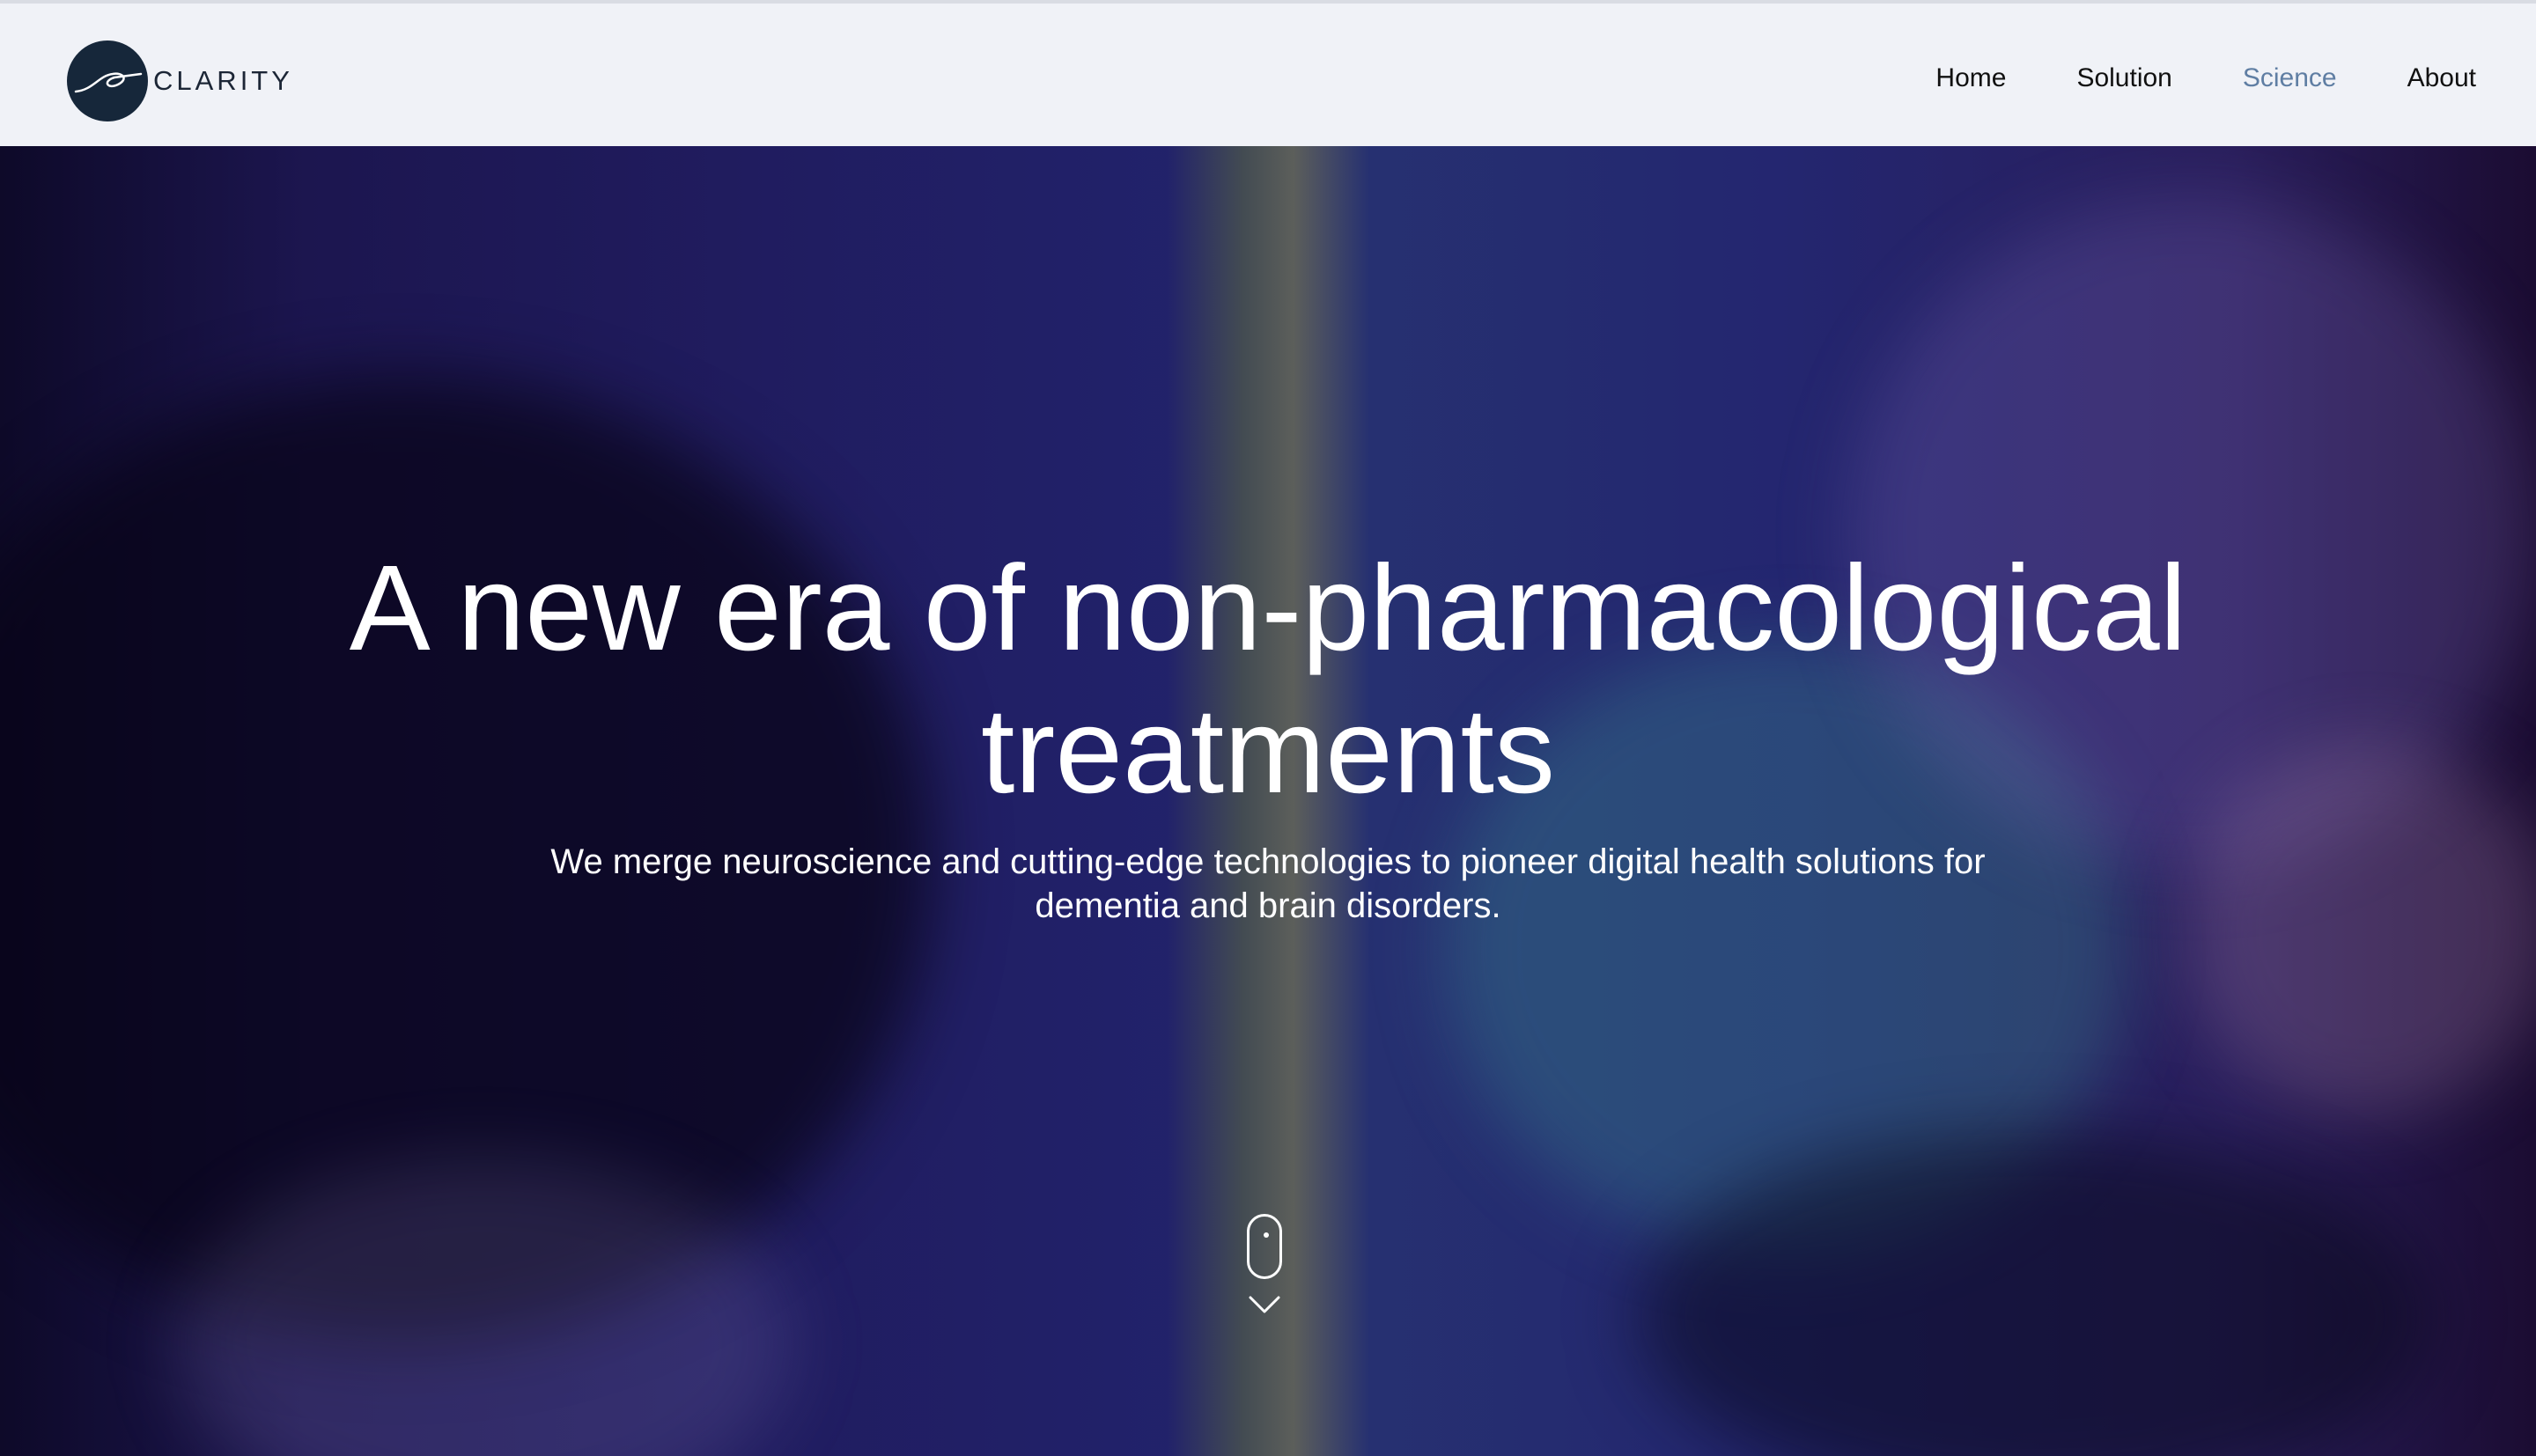 Image resolution: width=2536 pixels, height=1456 pixels. I want to click on logo-link: CLARITY, so click(180, 80).